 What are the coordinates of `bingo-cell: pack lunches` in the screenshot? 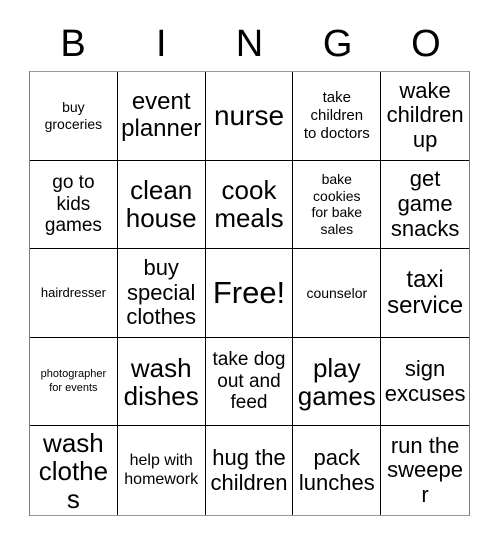 It's located at (337, 470).